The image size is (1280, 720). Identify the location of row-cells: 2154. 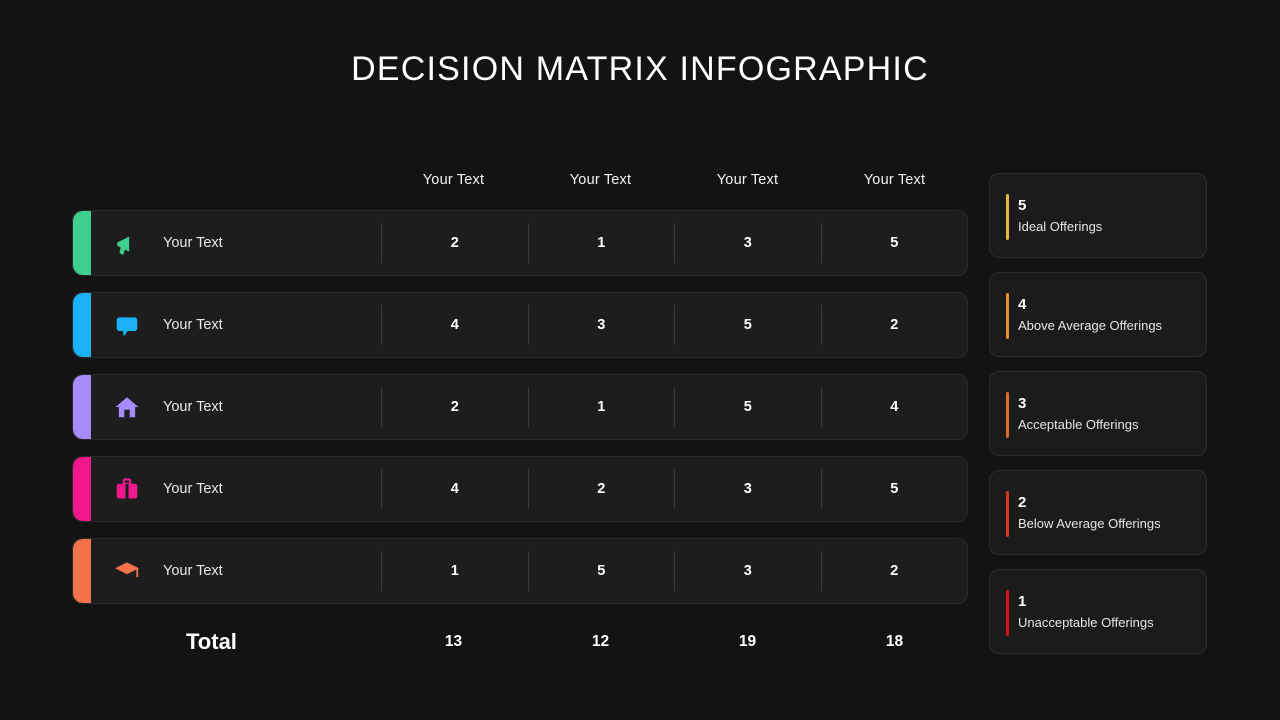
(674, 407).